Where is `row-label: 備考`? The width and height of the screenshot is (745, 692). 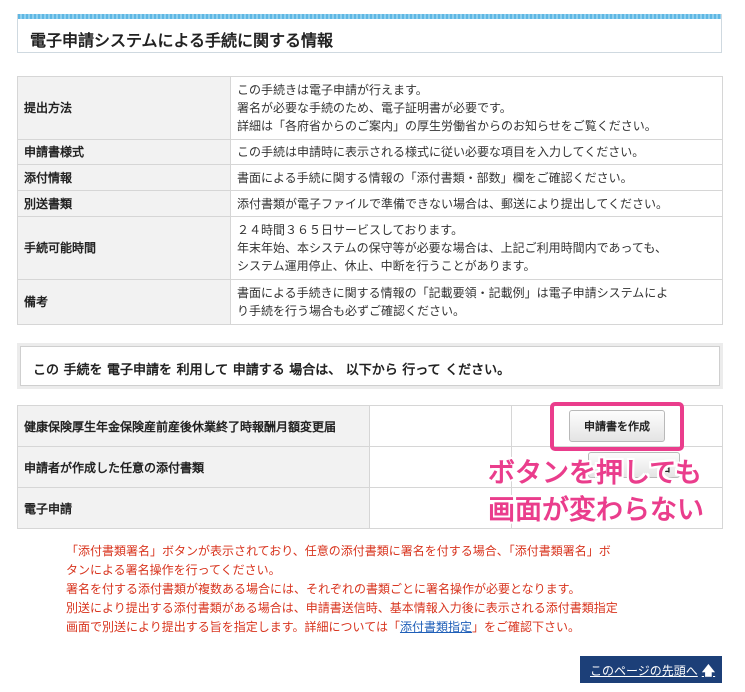 row-label: 備考 is located at coordinates (124, 302).